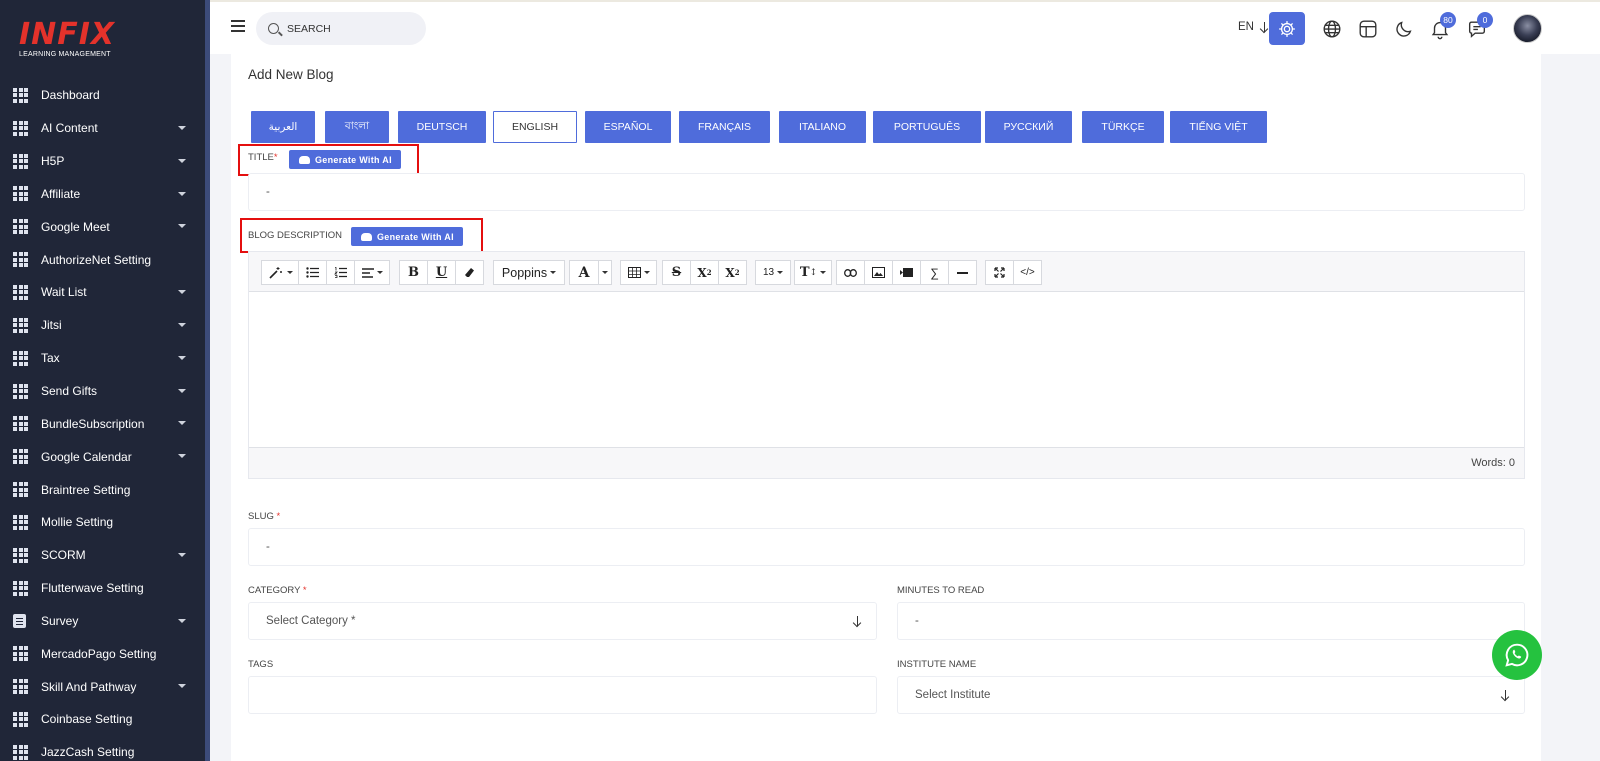 Image resolution: width=1600 pixels, height=761 pixels. I want to click on tab-language-2: DEUTSCH, so click(442, 127).